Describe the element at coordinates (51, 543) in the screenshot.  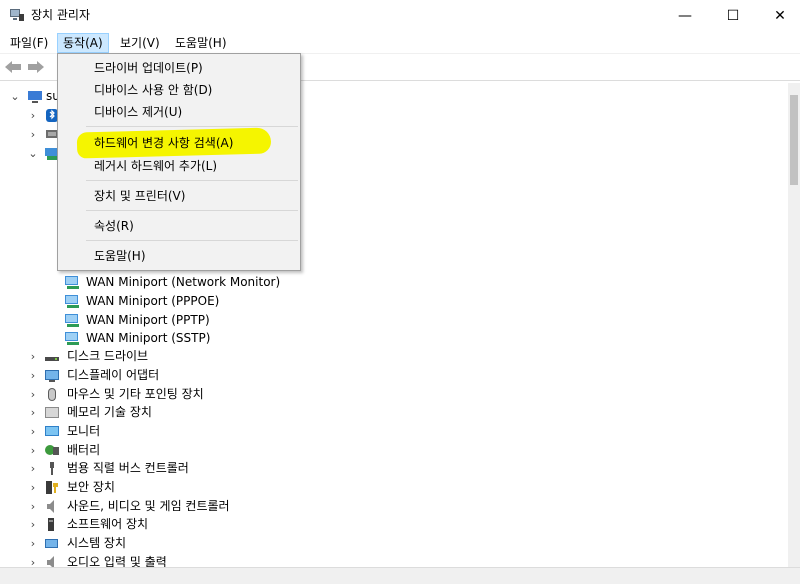
I see `system-device-icon` at that location.